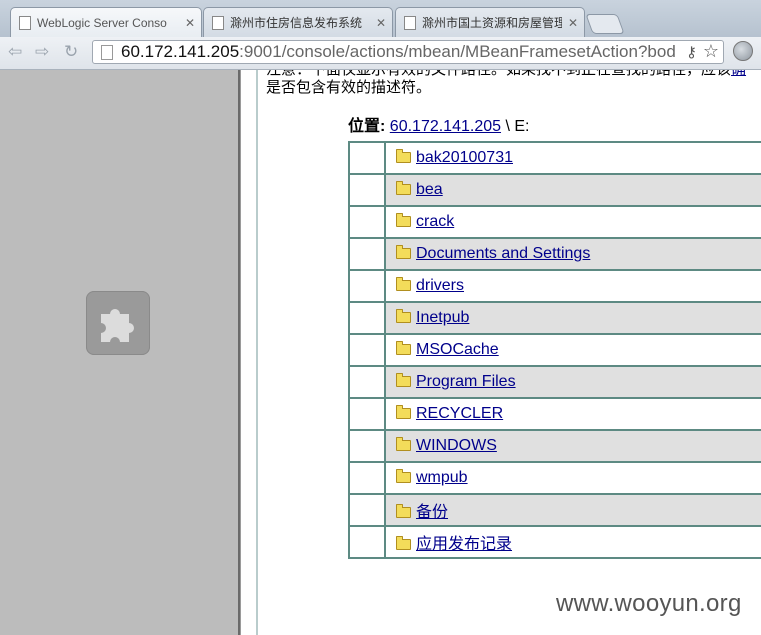 The width and height of the screenshot is (761, 635). What do you see at coordinates (572, 446) in the screenshot?
I see `folder-cell: WINDOWS` at bounding box center [572, 446].